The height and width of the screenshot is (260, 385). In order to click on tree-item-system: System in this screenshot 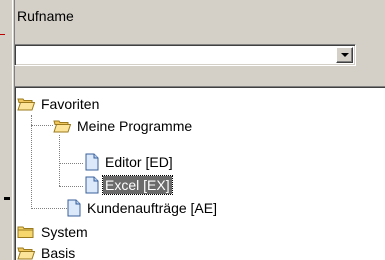, I will do `click(53, 232)`.